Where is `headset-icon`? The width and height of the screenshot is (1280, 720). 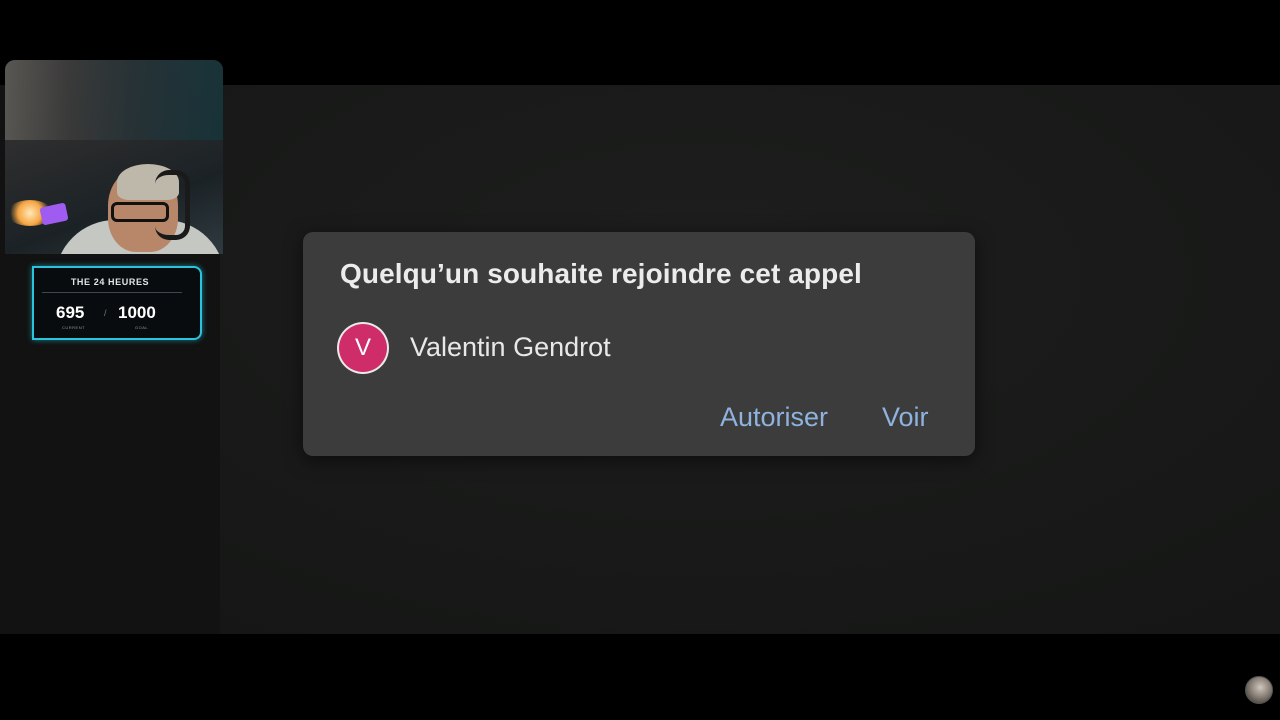
headset-icon is located at coordinates (172, 205).